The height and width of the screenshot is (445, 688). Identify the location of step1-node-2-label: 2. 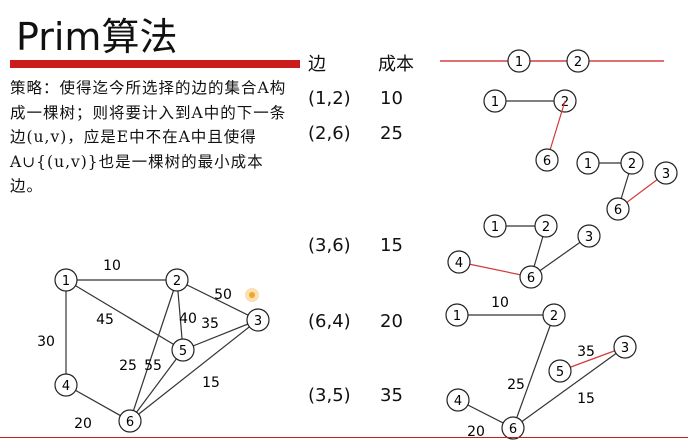
(578, 62).